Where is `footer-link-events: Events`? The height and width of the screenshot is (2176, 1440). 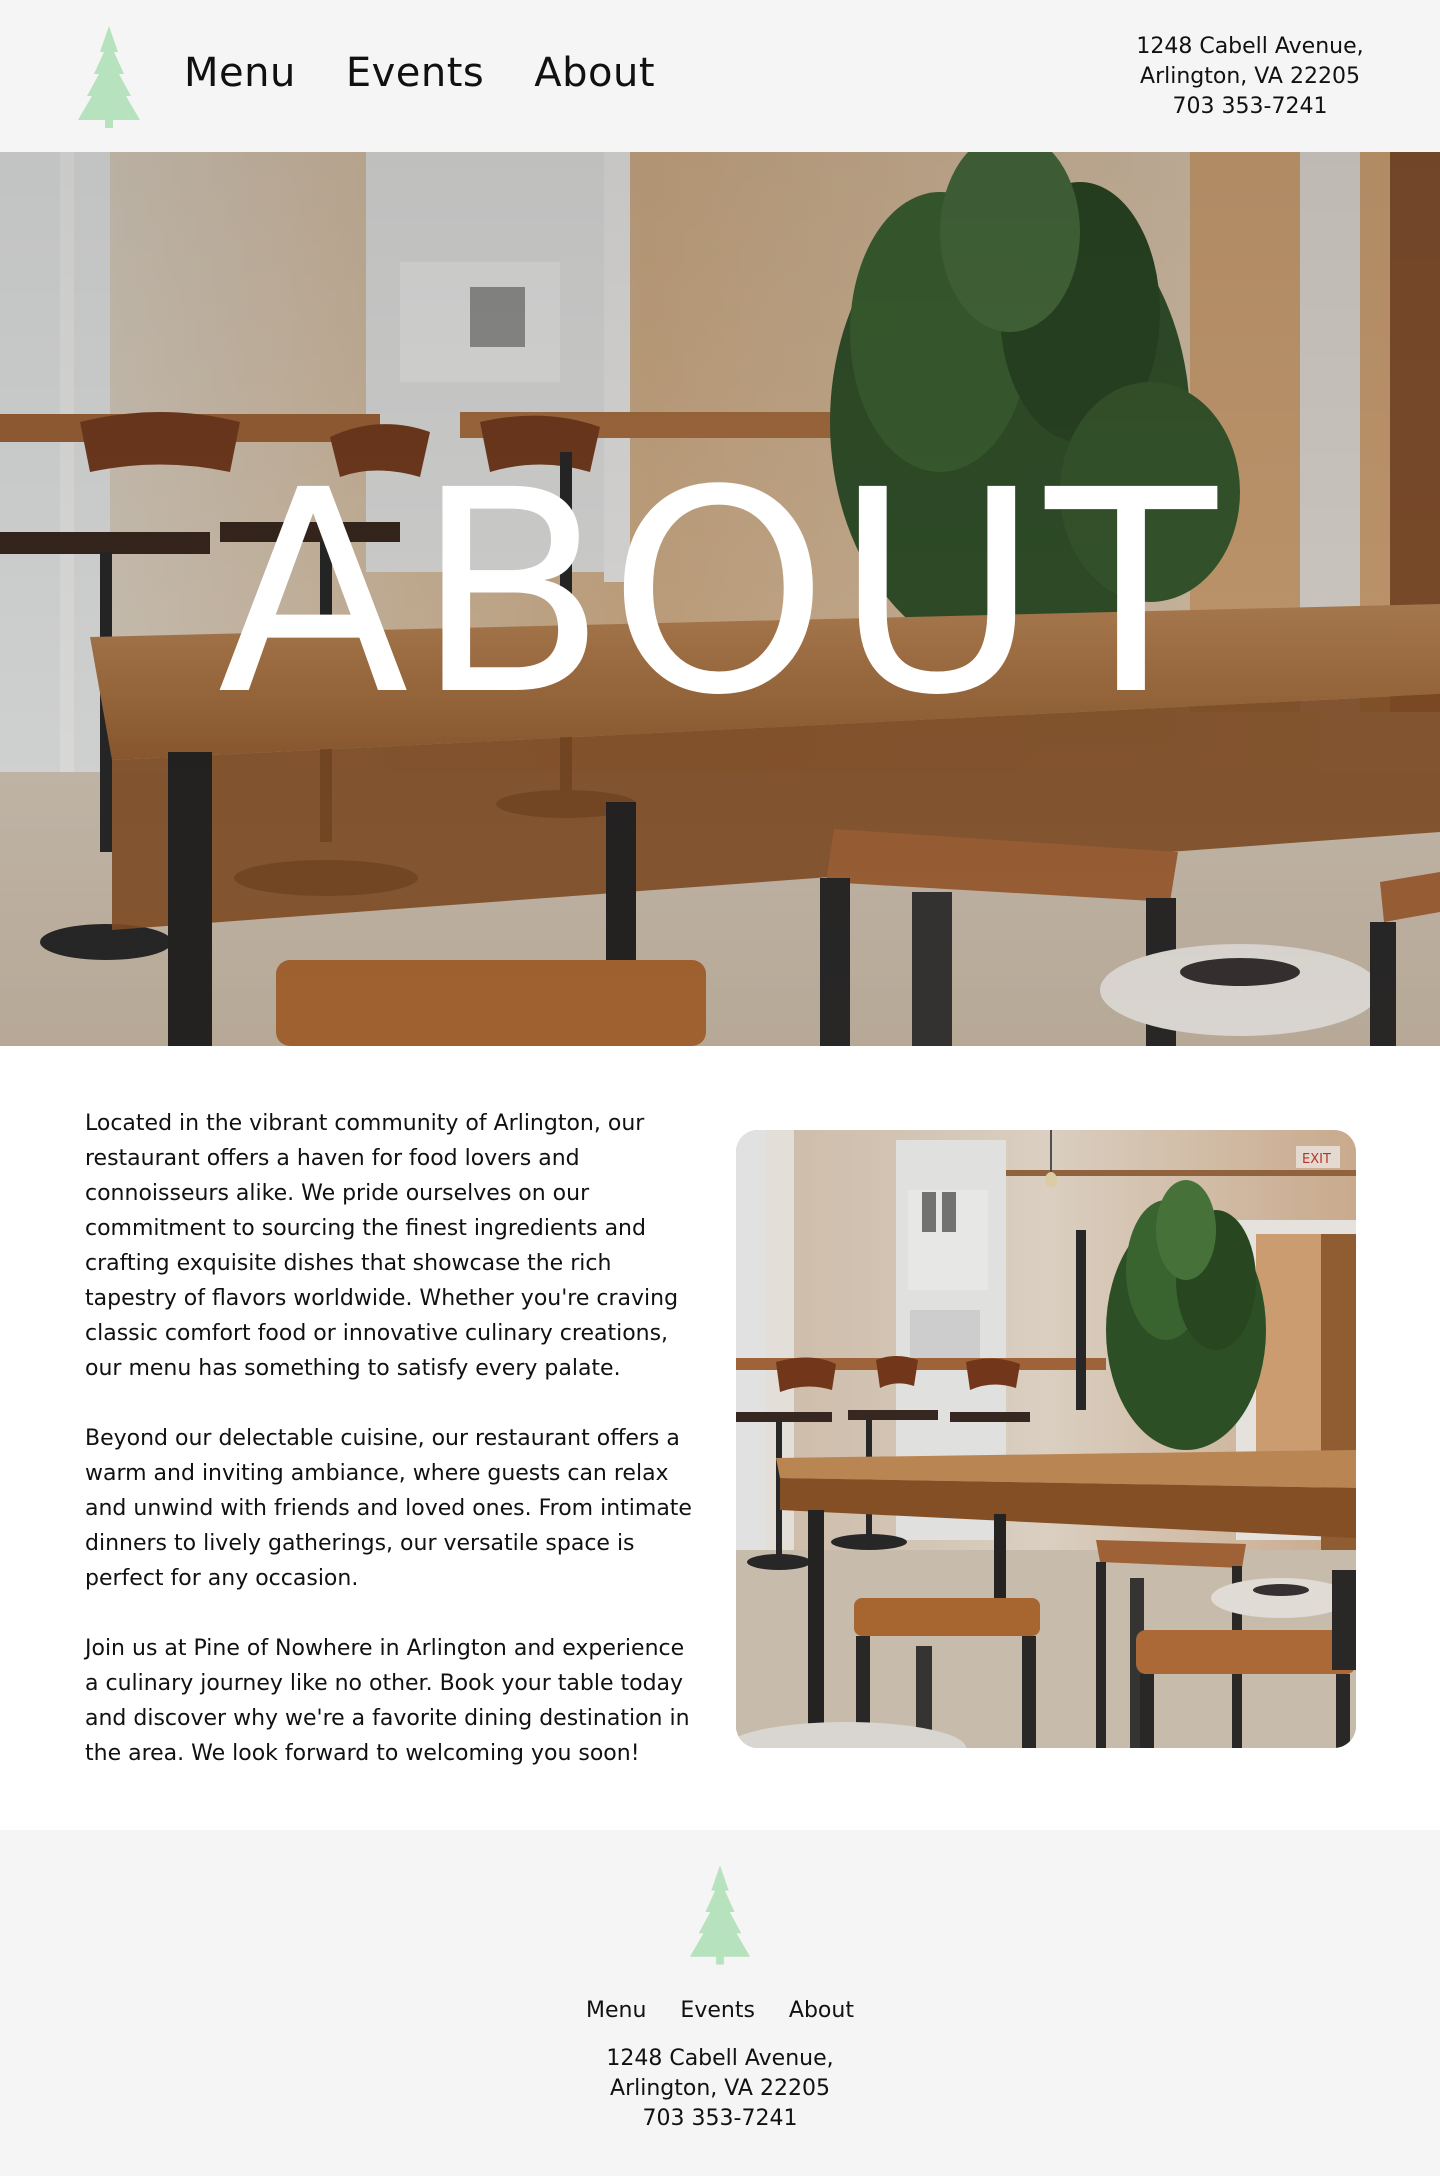 footer-link-events: Events is located at coordinates (717, 2010).